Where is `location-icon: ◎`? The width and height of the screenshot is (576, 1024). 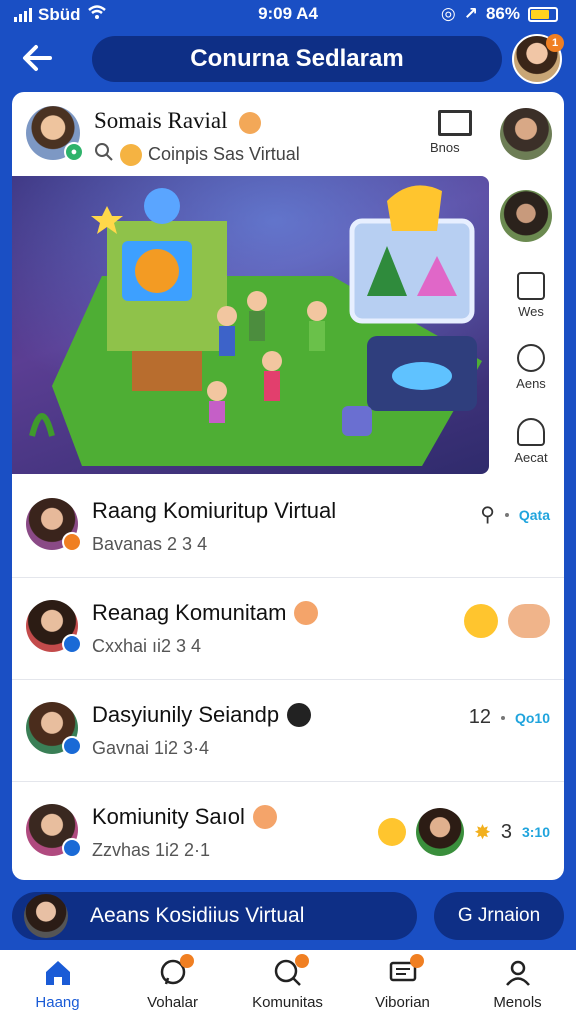
location-icon: ◎ is located at coordinates (448, 13).